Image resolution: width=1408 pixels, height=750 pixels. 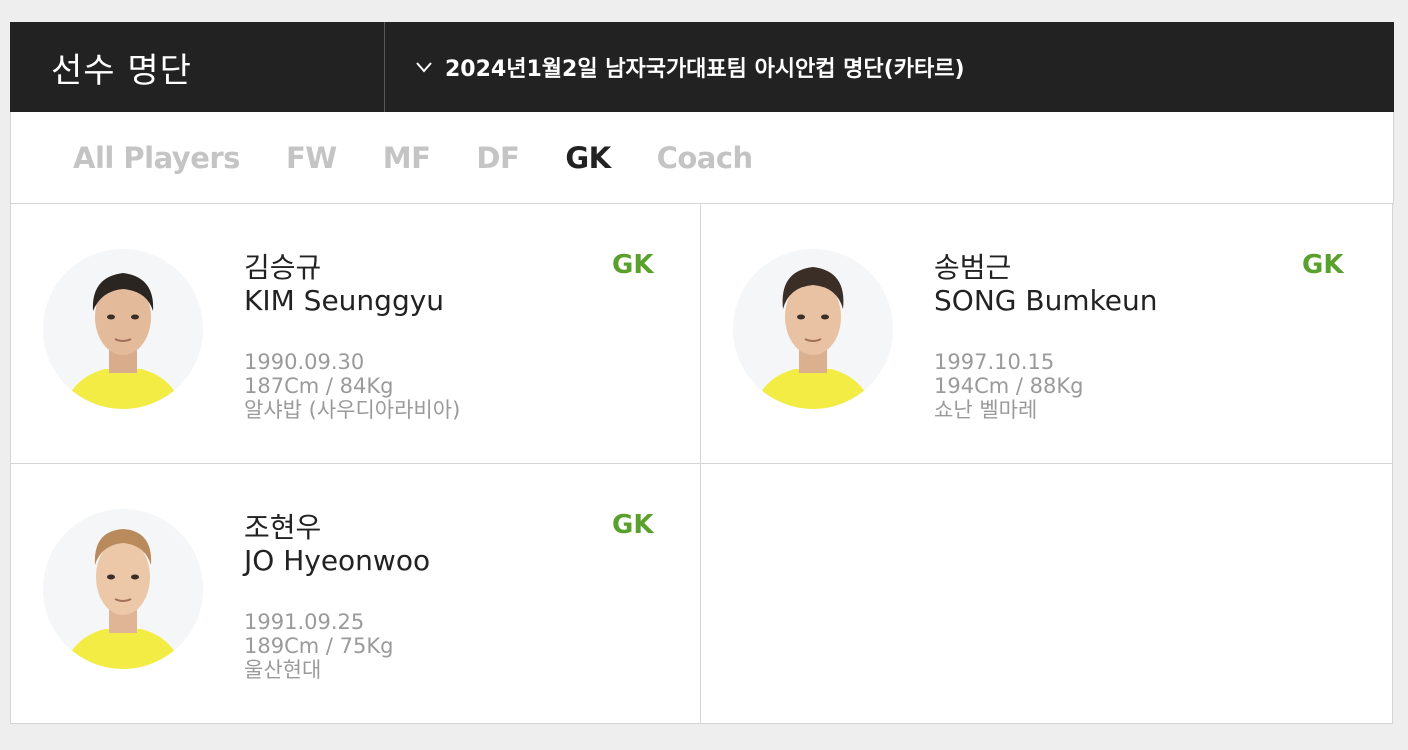 I want to click on player-club: 알샤밥 (사우디아라비아), so click(x=352, y=410).